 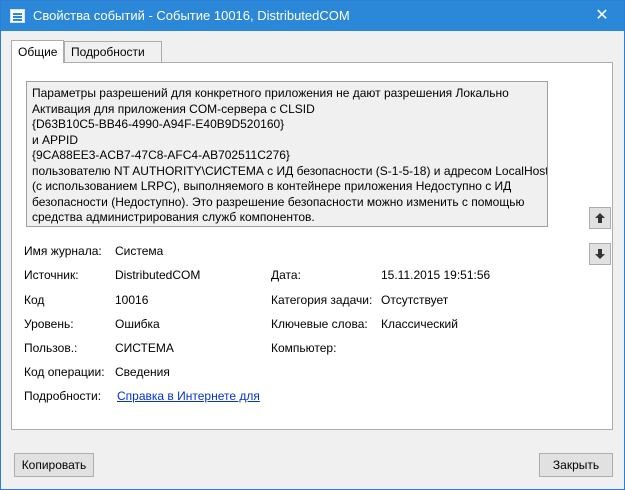 I want to click on date-value: 15.11.2015 19:51:56, so click(x=436, y=275).